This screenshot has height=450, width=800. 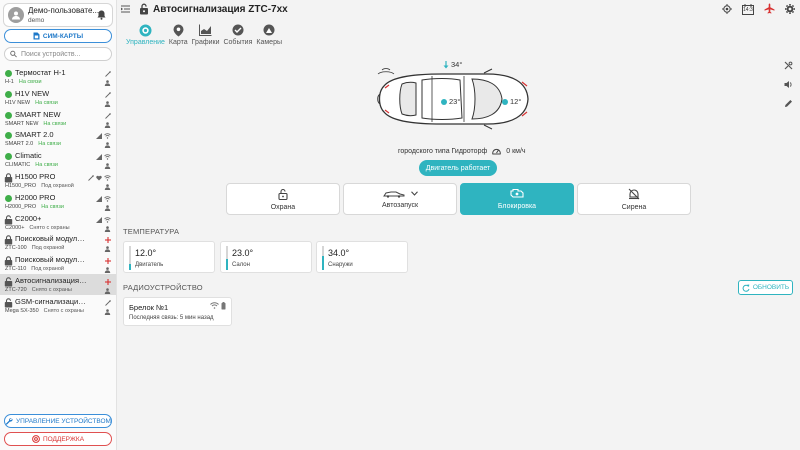 What do you see at coordinates (496, 151) in the screenshot?
I see `speedometer-icon` at bounding box center [496, 151].